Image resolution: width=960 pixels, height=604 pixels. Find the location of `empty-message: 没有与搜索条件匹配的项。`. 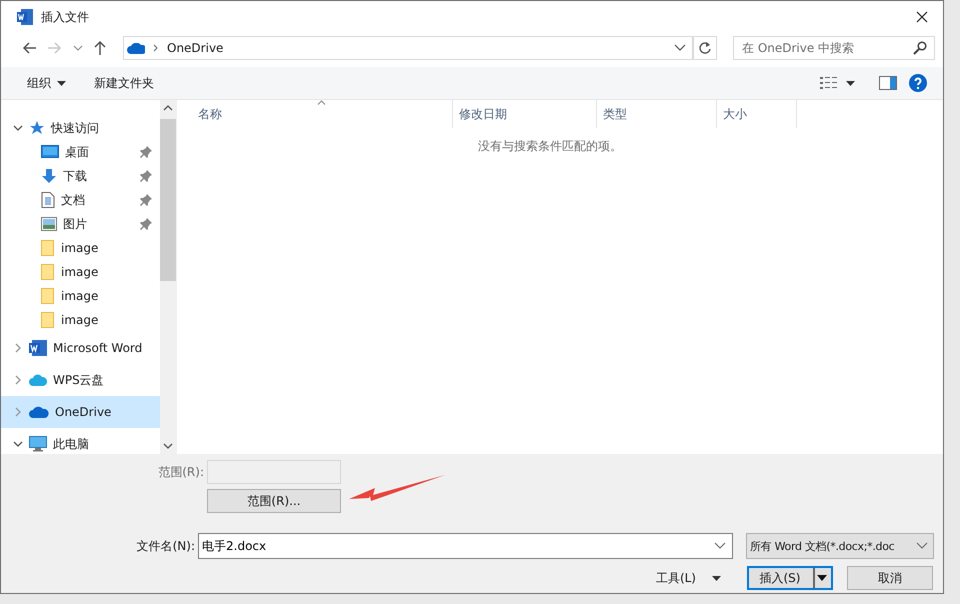

empty-message: 没有与搜索条件匹配的项。 is located at coordinates (550, 146).